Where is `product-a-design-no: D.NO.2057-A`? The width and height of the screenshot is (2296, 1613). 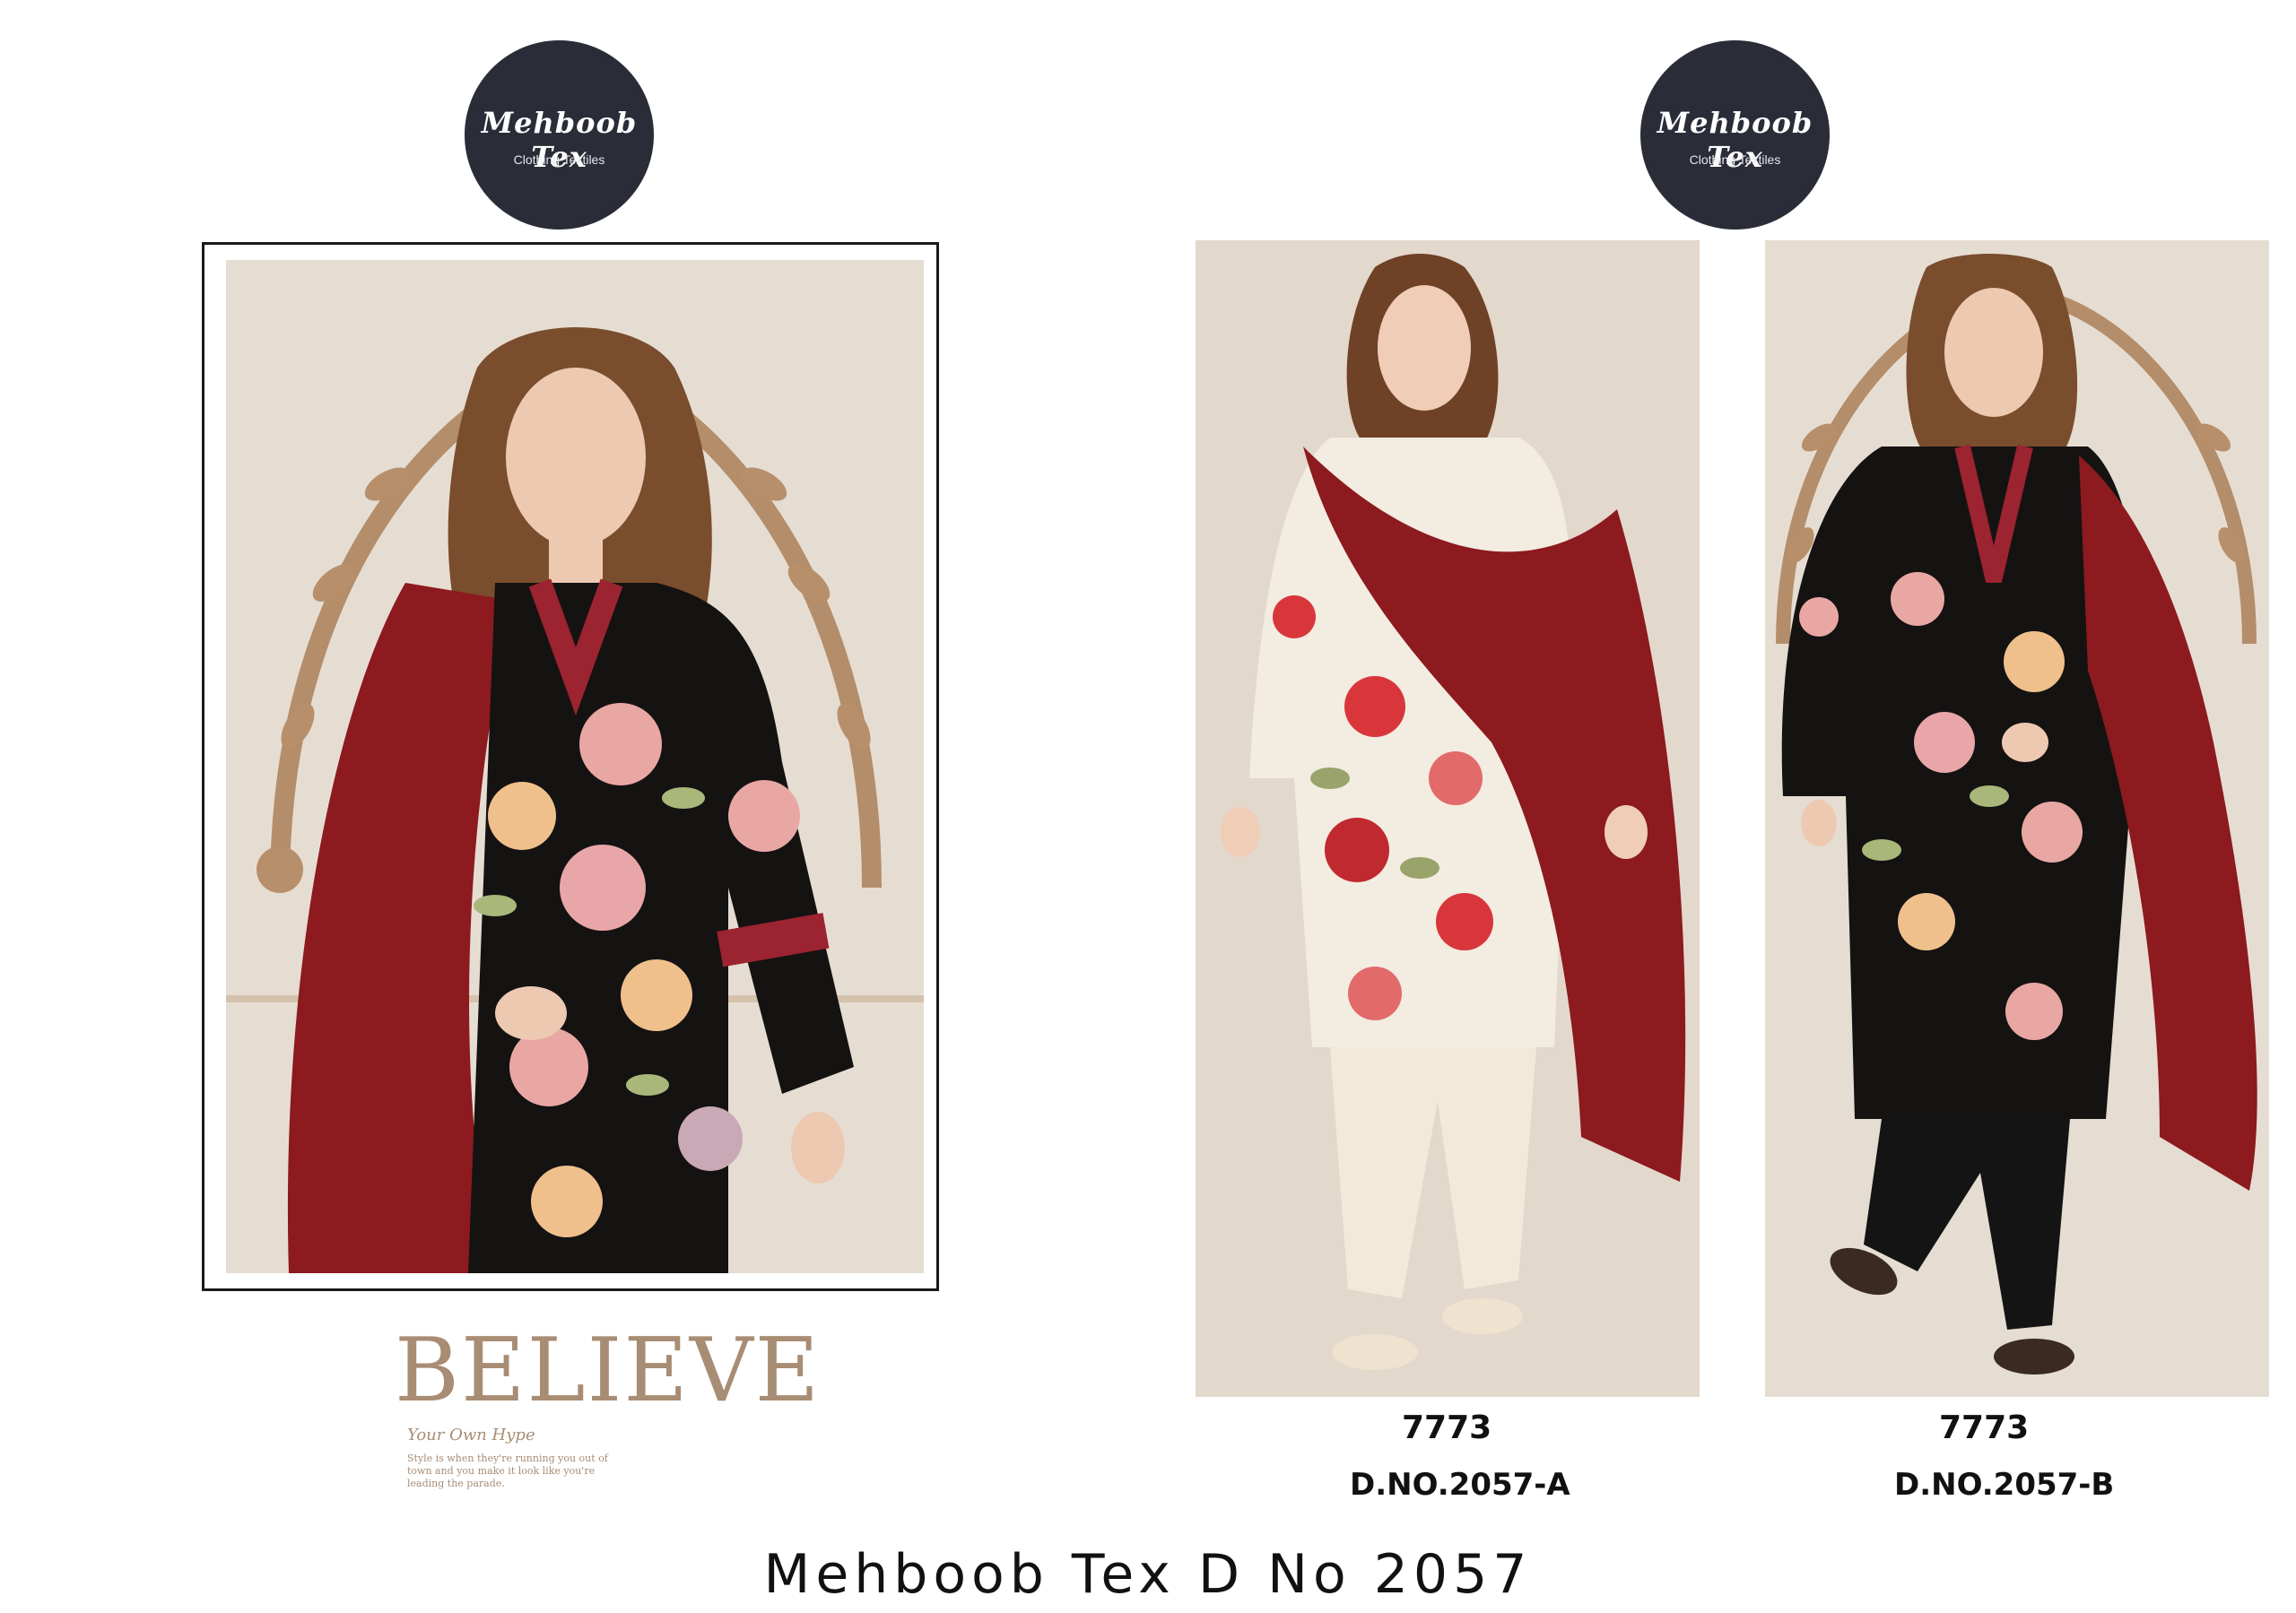
product-a-design-no: D.NO.2057-A is located at coordinates (1460, 1485).